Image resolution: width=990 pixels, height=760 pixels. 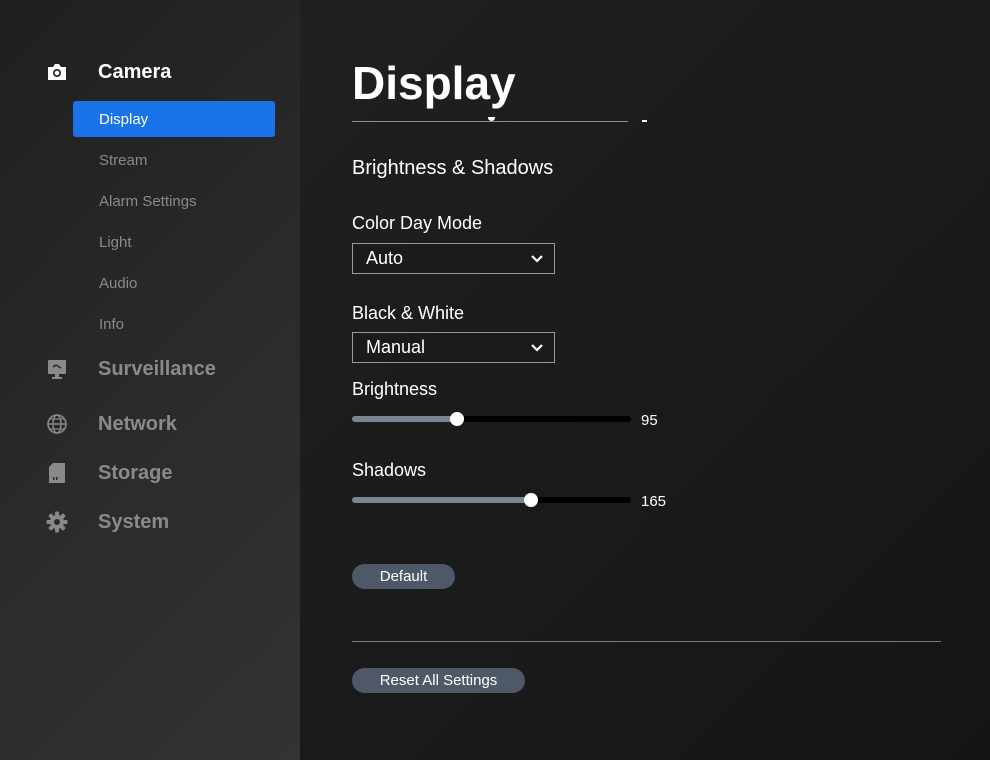 I want to click on clipped-slider-track, so click(x=490, y=121).